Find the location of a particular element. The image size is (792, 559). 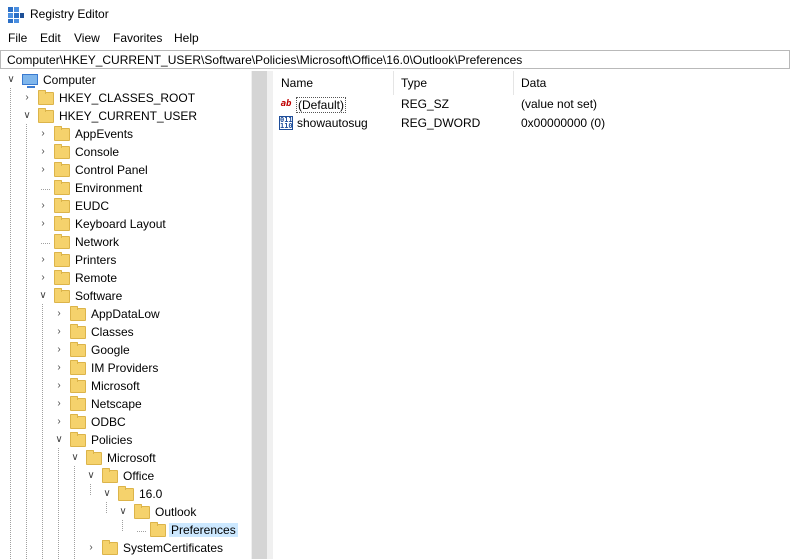

tree-node: › IM Providers is located at coordinates (125, 369).